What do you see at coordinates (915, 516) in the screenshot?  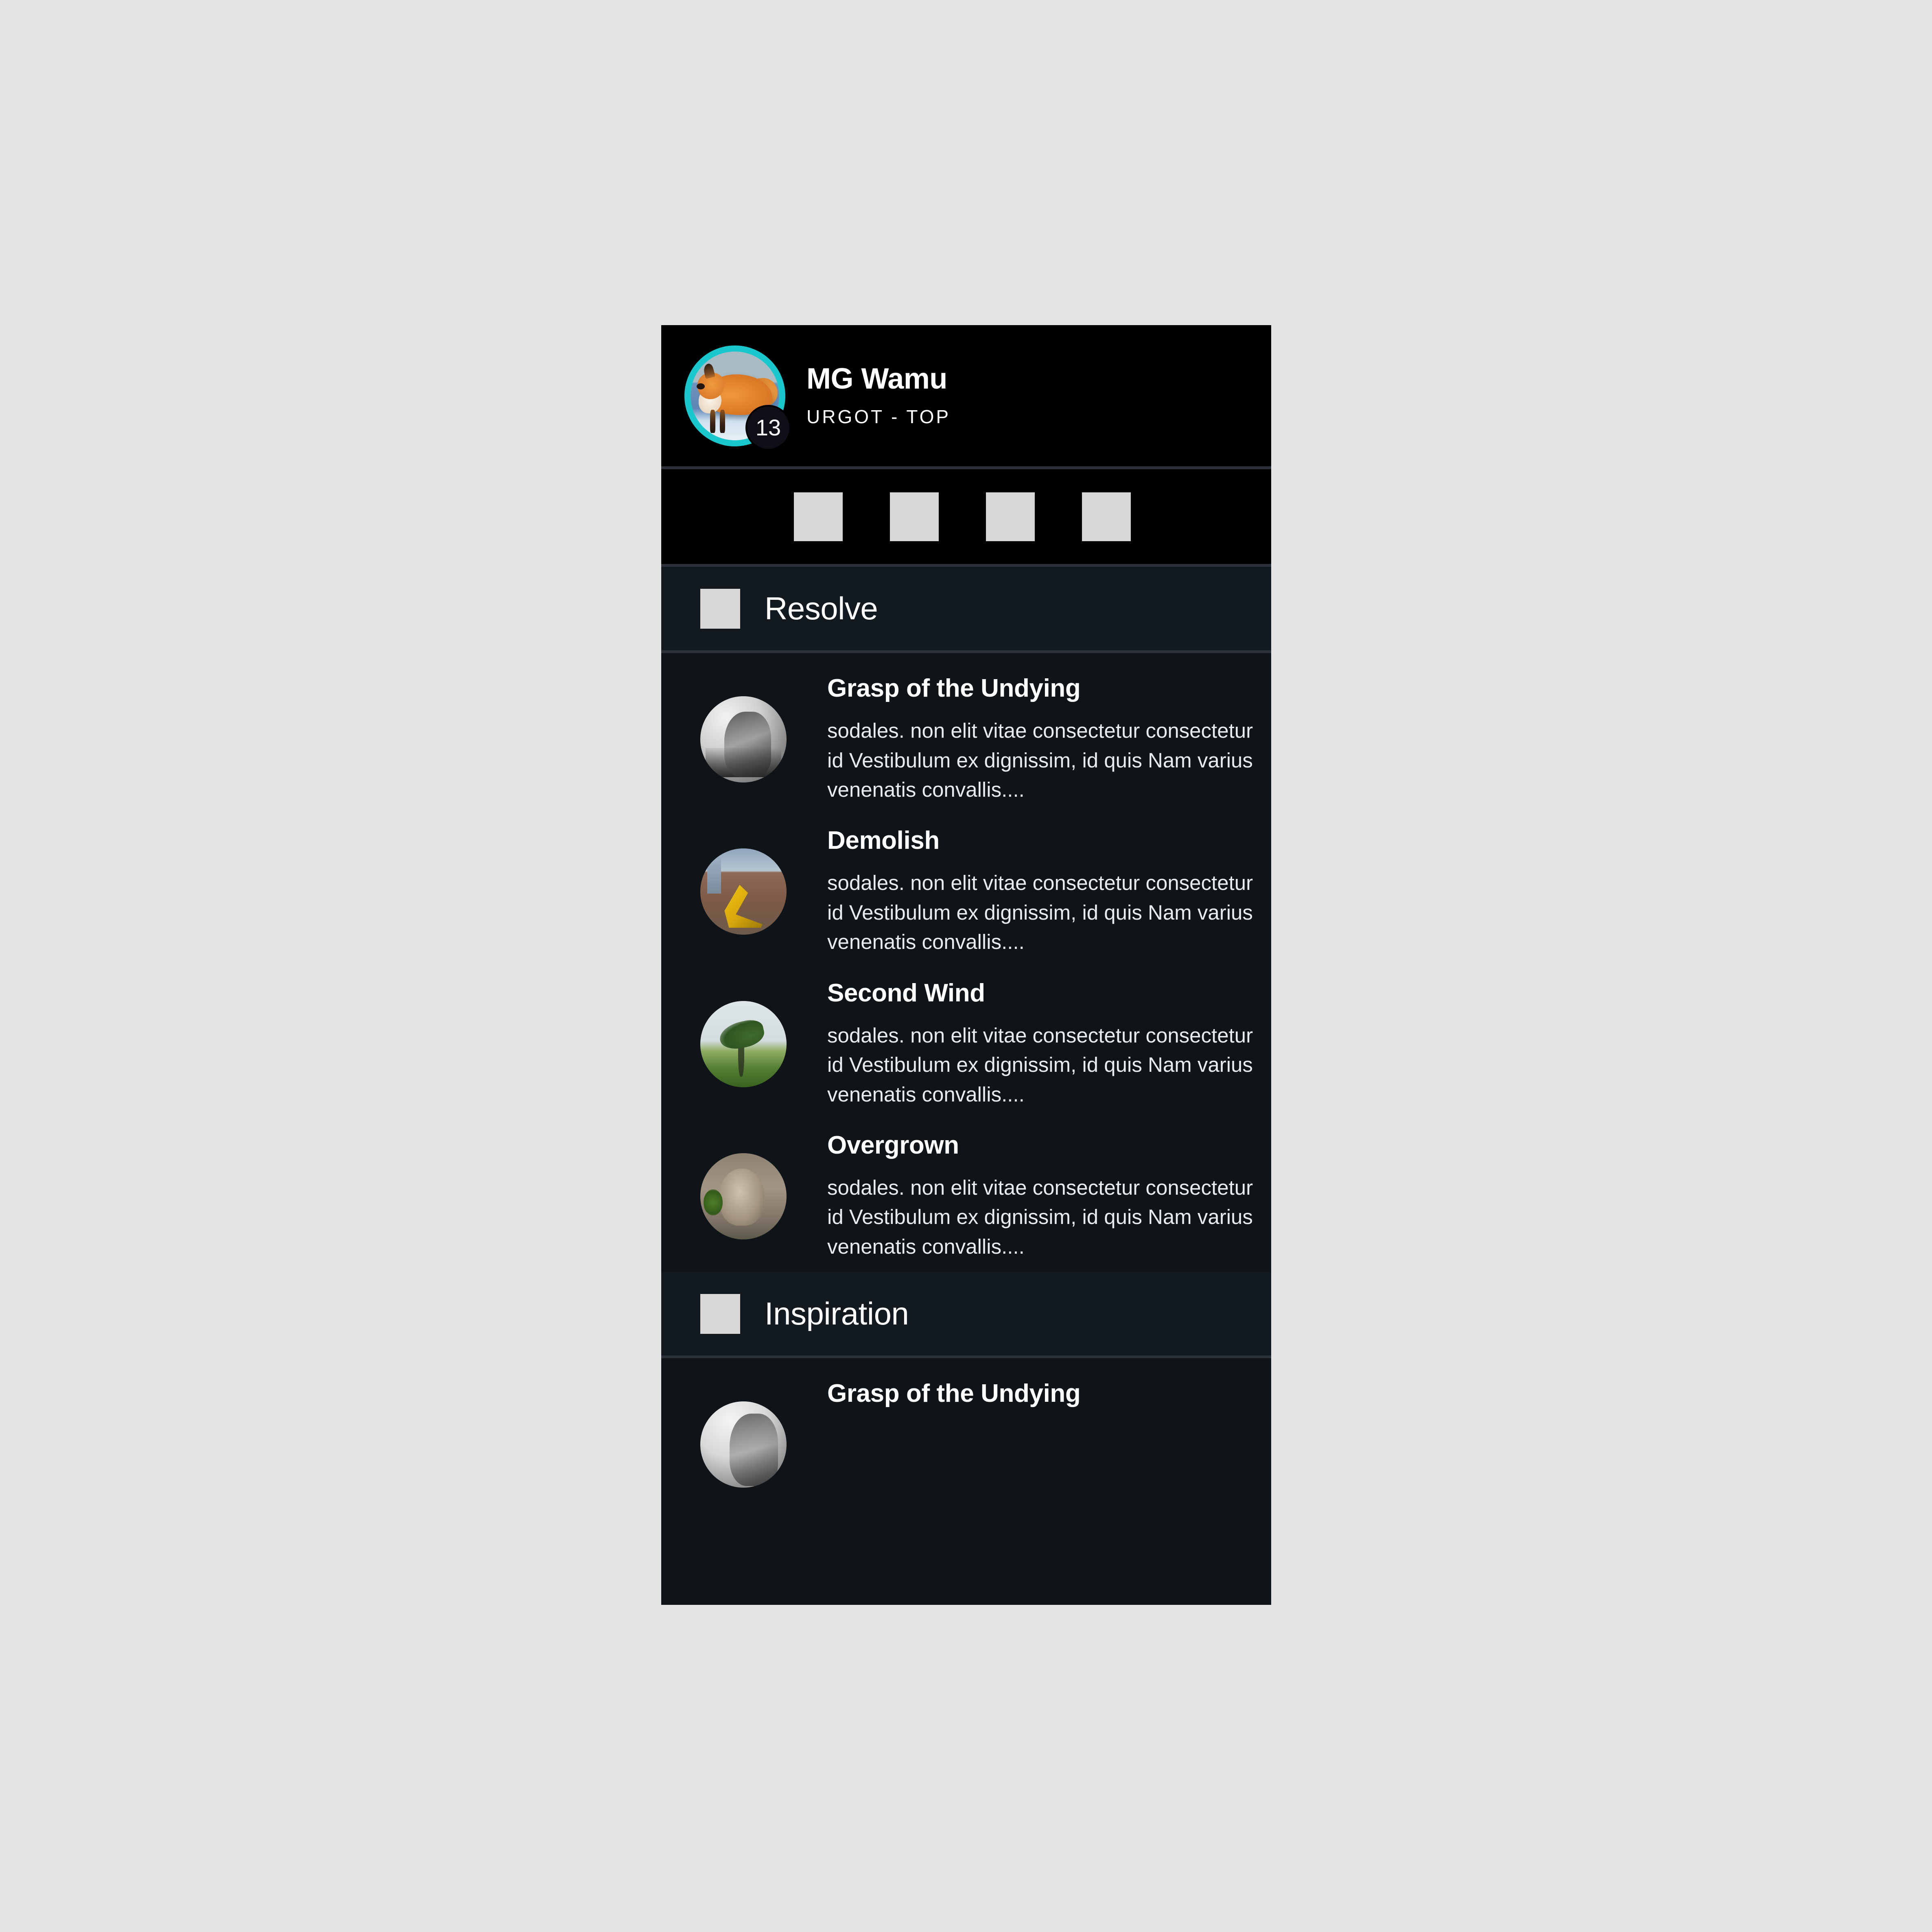 I see `stat-placeholder-2-icon` at bounding box center [915, 516].